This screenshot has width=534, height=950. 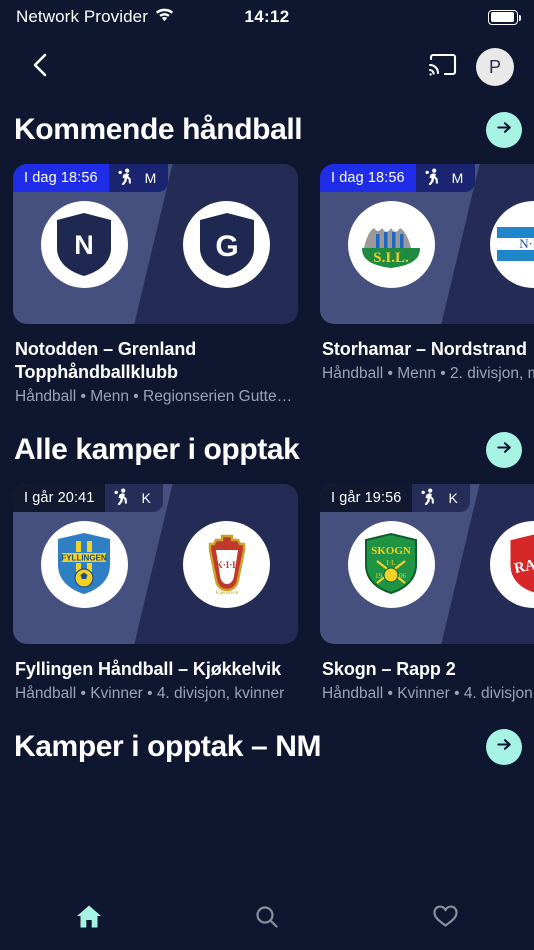 I want to click on section-header: Alle kamper i opptak, so click(x=267, y=450).